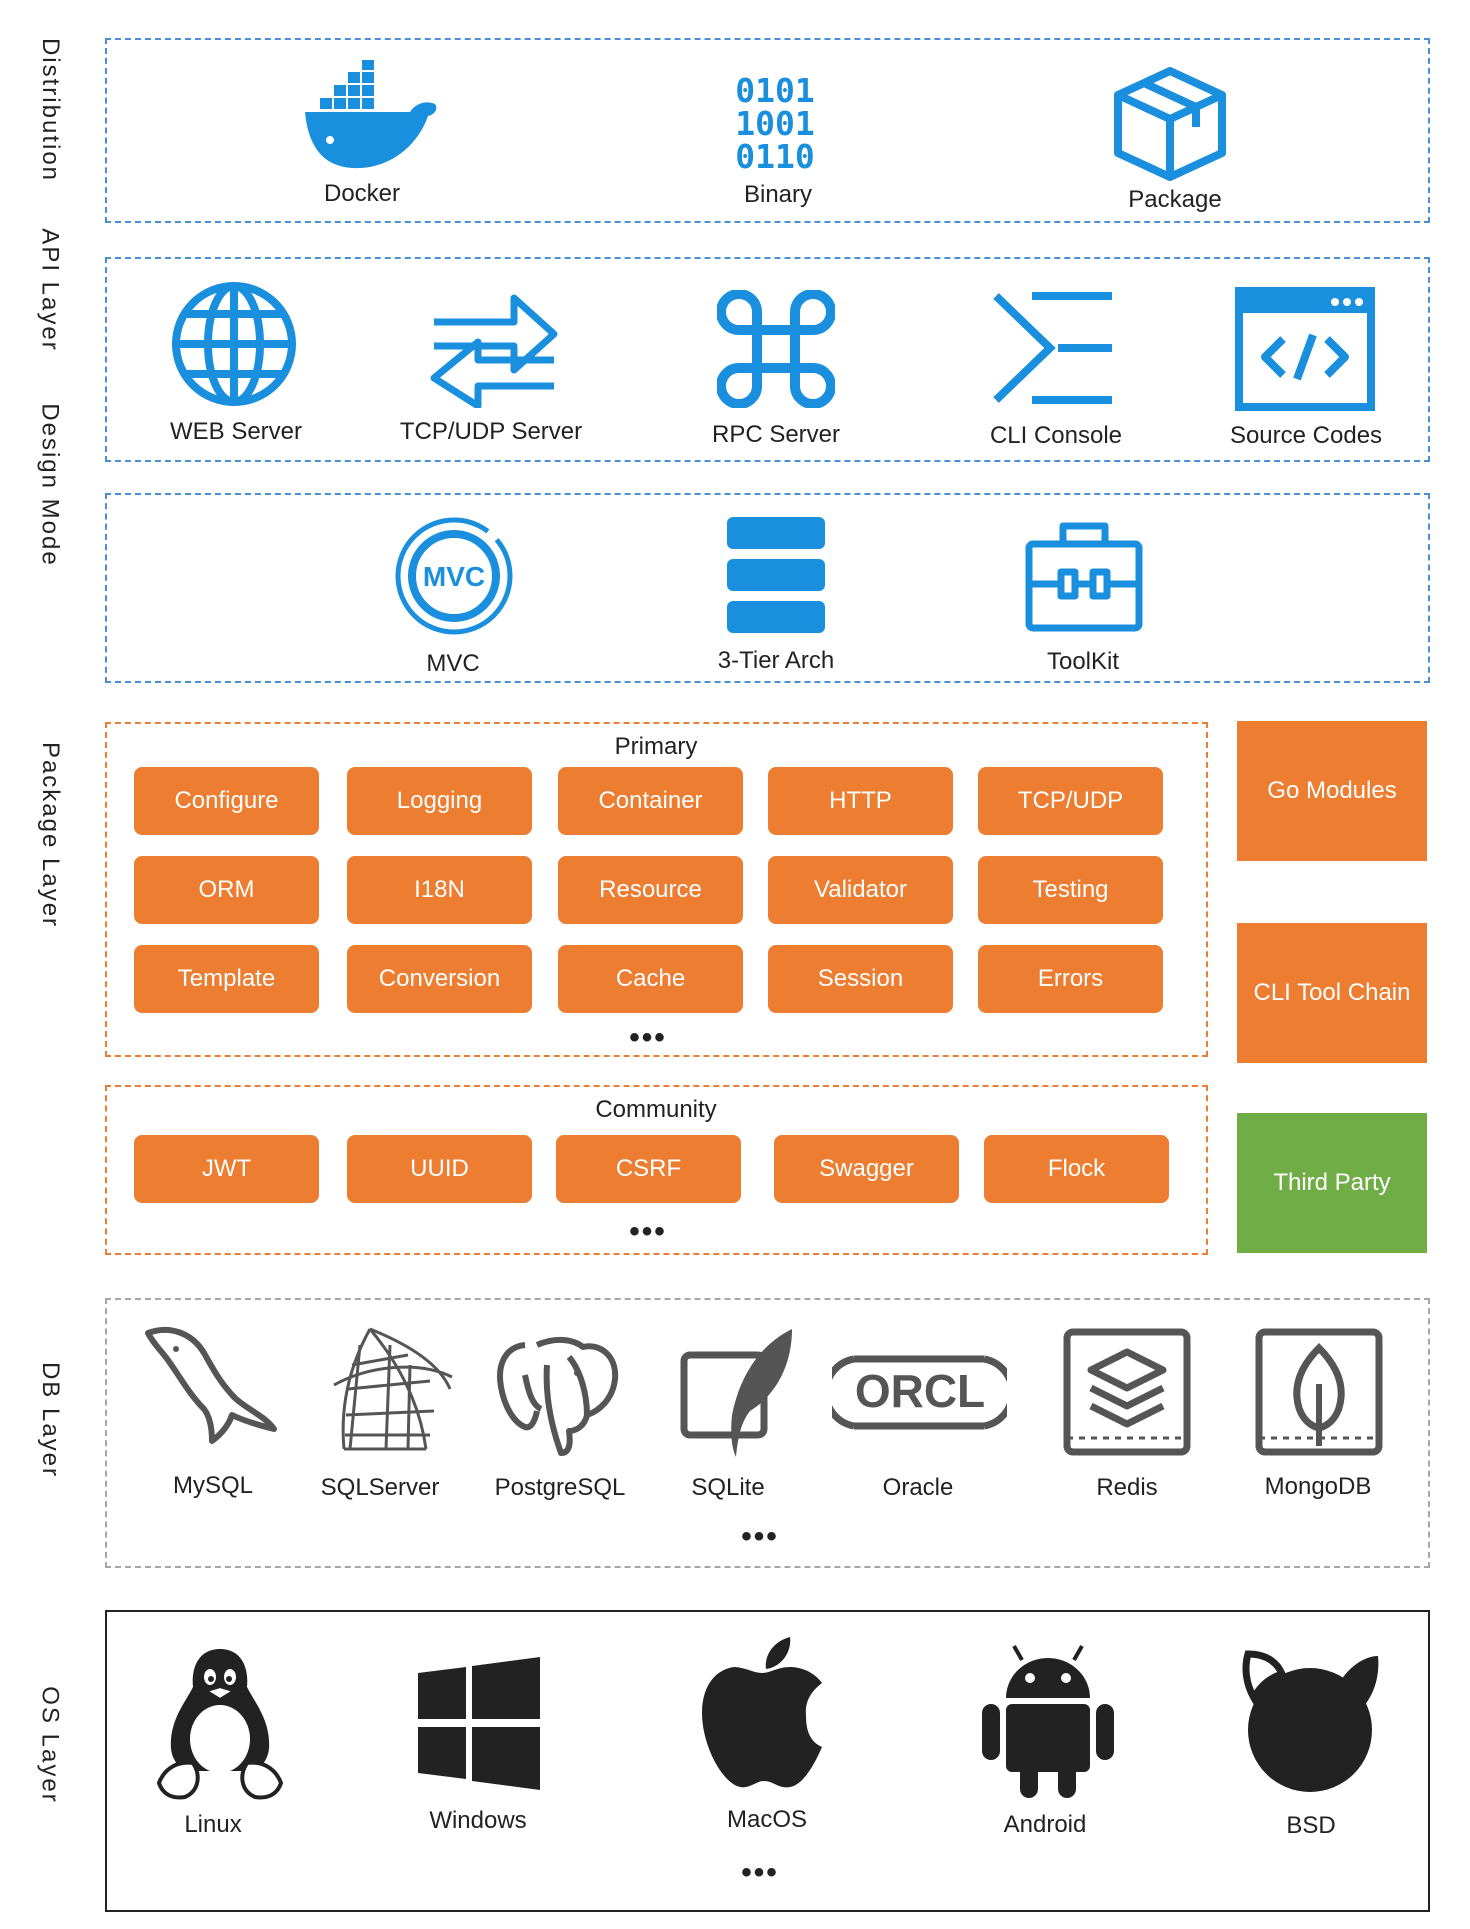 The width and height of the screenshot is (1470, 1929). I want to click on docker-label: Docker, so click(362, 193).